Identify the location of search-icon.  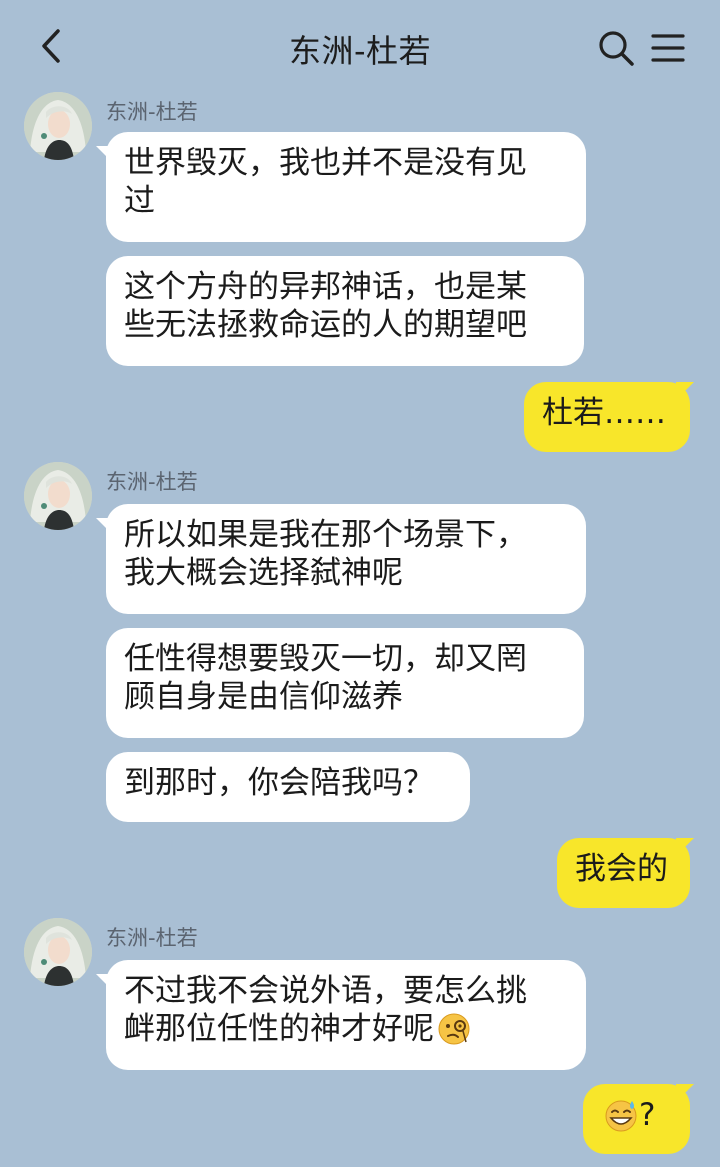
(616, 48).